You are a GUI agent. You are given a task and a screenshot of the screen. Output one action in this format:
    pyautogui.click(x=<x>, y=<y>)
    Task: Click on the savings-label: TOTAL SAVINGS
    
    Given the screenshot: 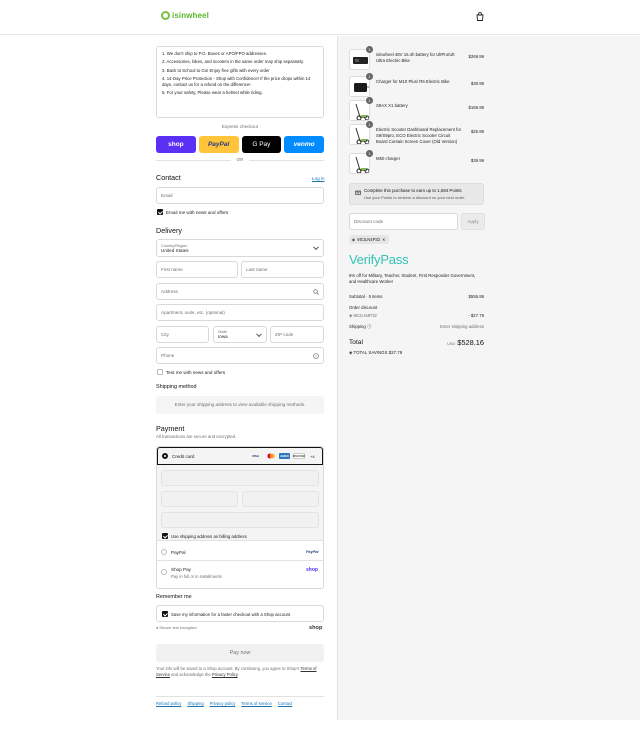 What is the action you would take?
    pyautogui.click(x=370, y=352)
    